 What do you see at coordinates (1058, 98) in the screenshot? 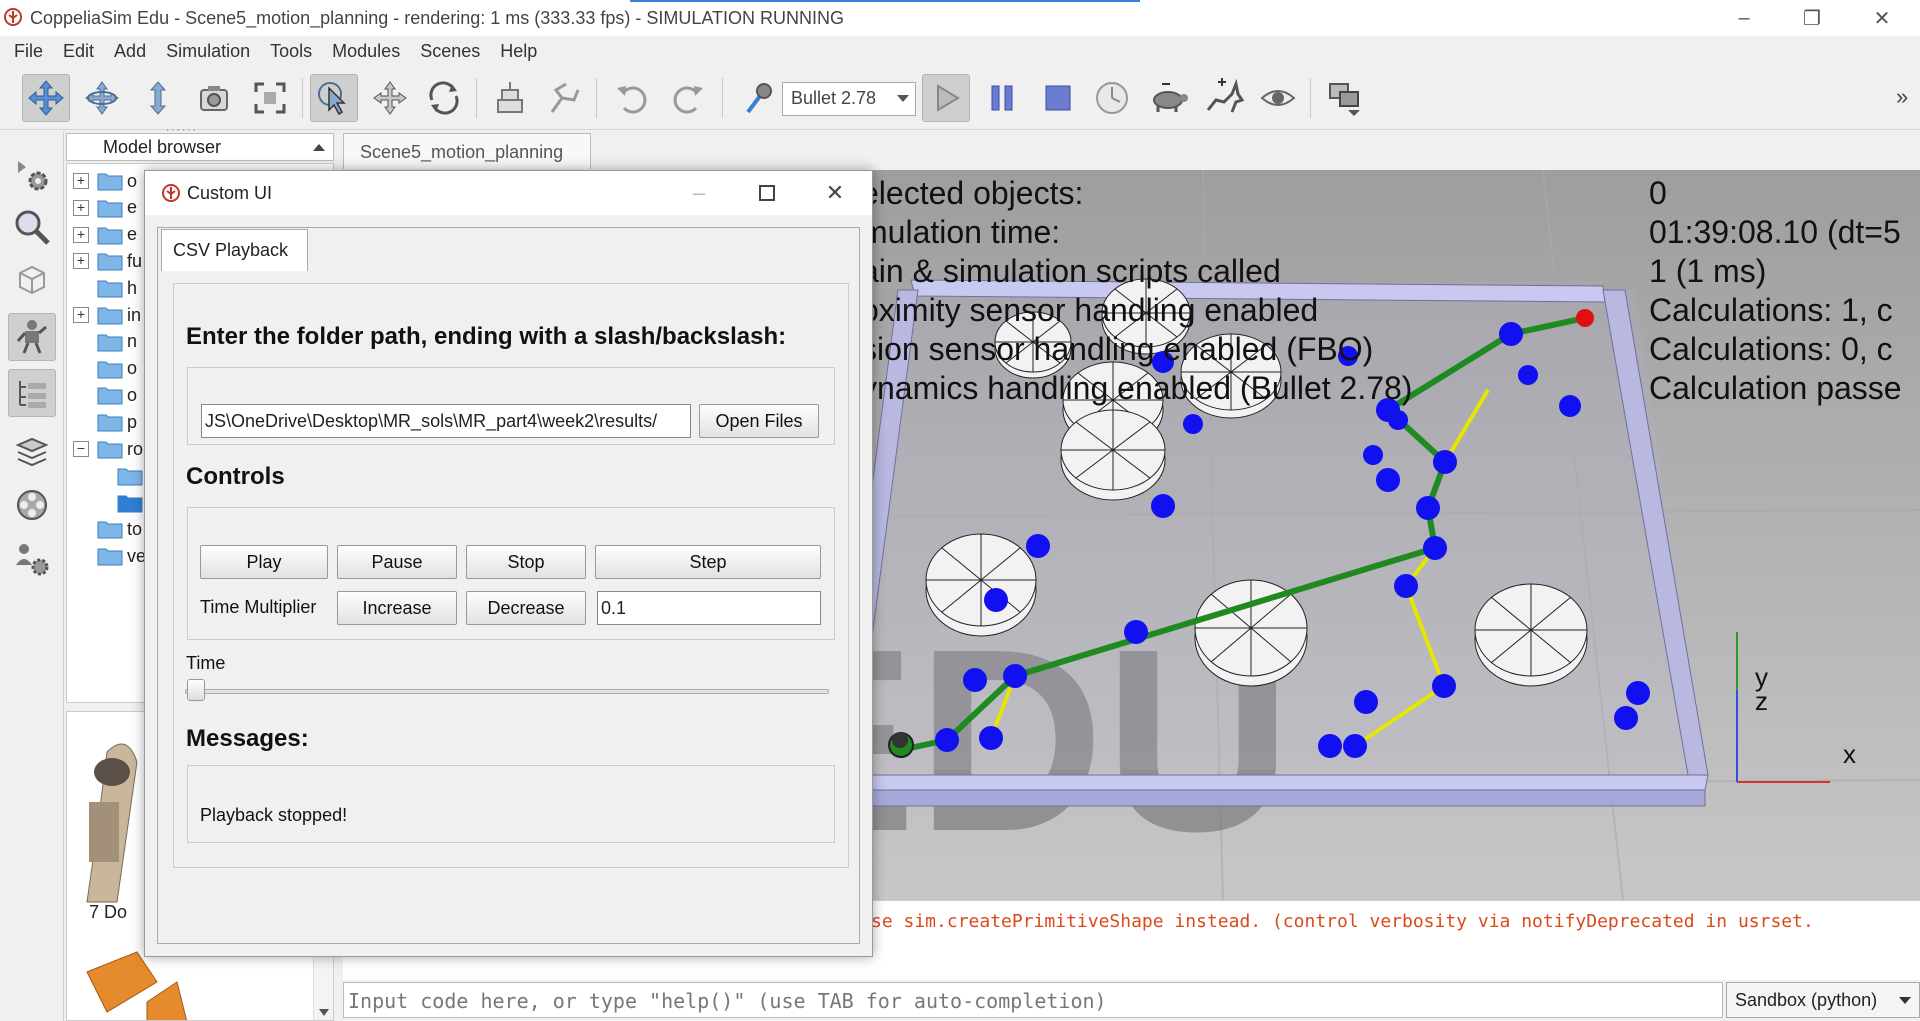
I see `stop-simulation-button` at bounding box center [1058, 98].